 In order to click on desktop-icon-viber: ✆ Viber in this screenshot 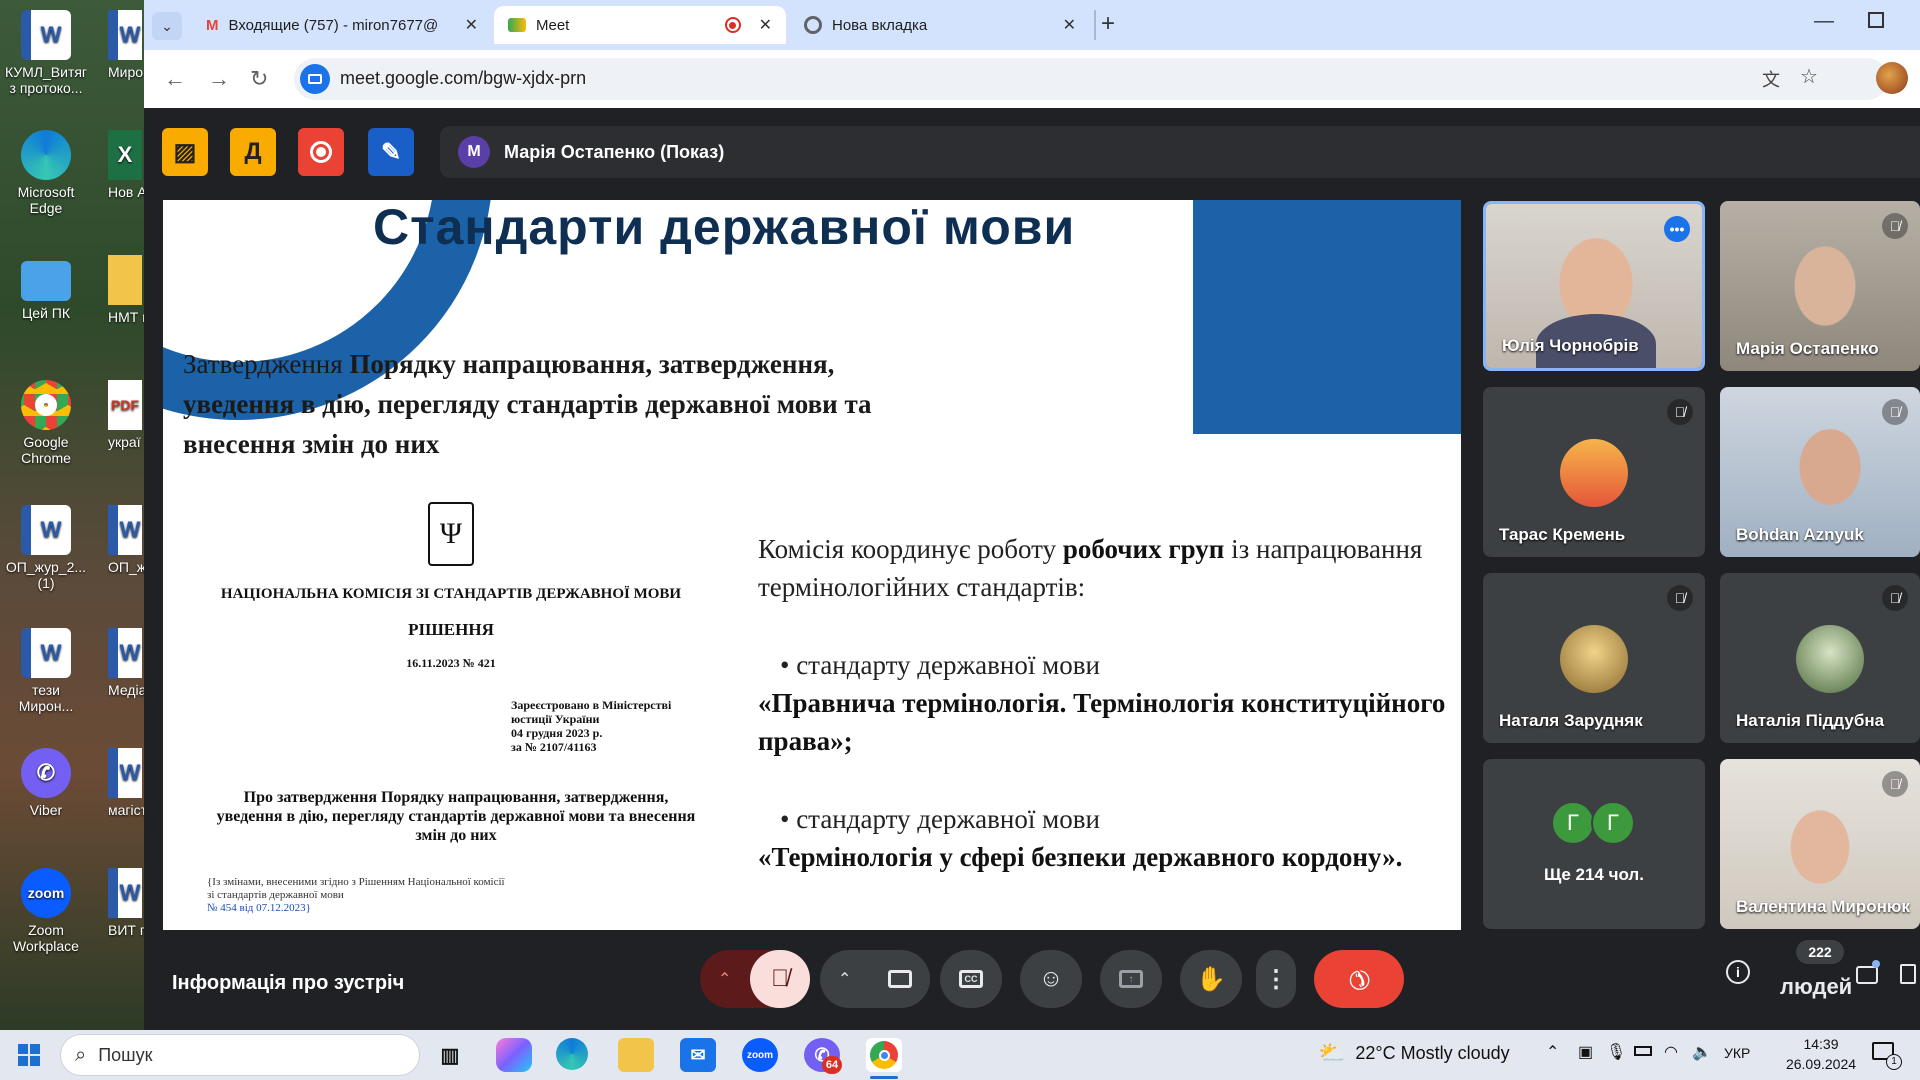, I will do `click(46, 783)`.